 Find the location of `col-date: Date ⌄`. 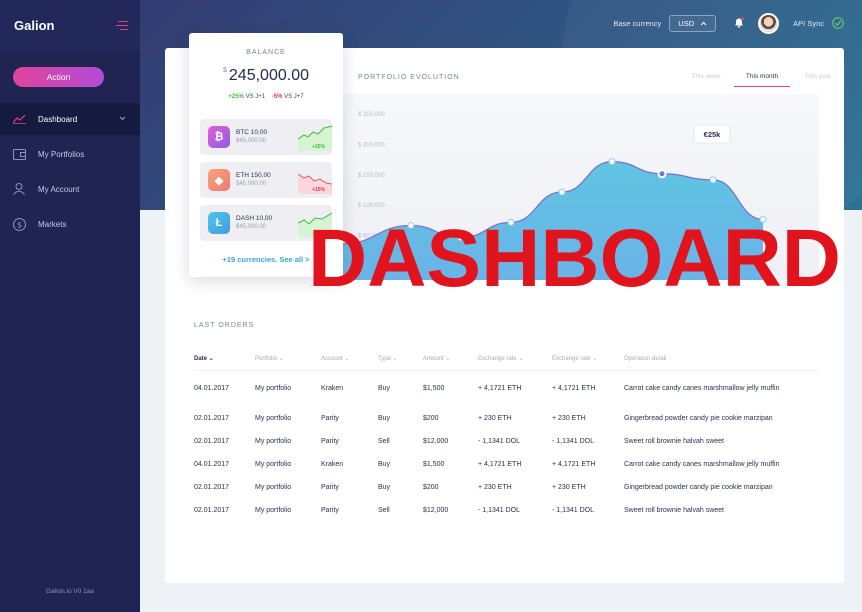

col-date: Date ⌄ is located at coordinates (224, 363).